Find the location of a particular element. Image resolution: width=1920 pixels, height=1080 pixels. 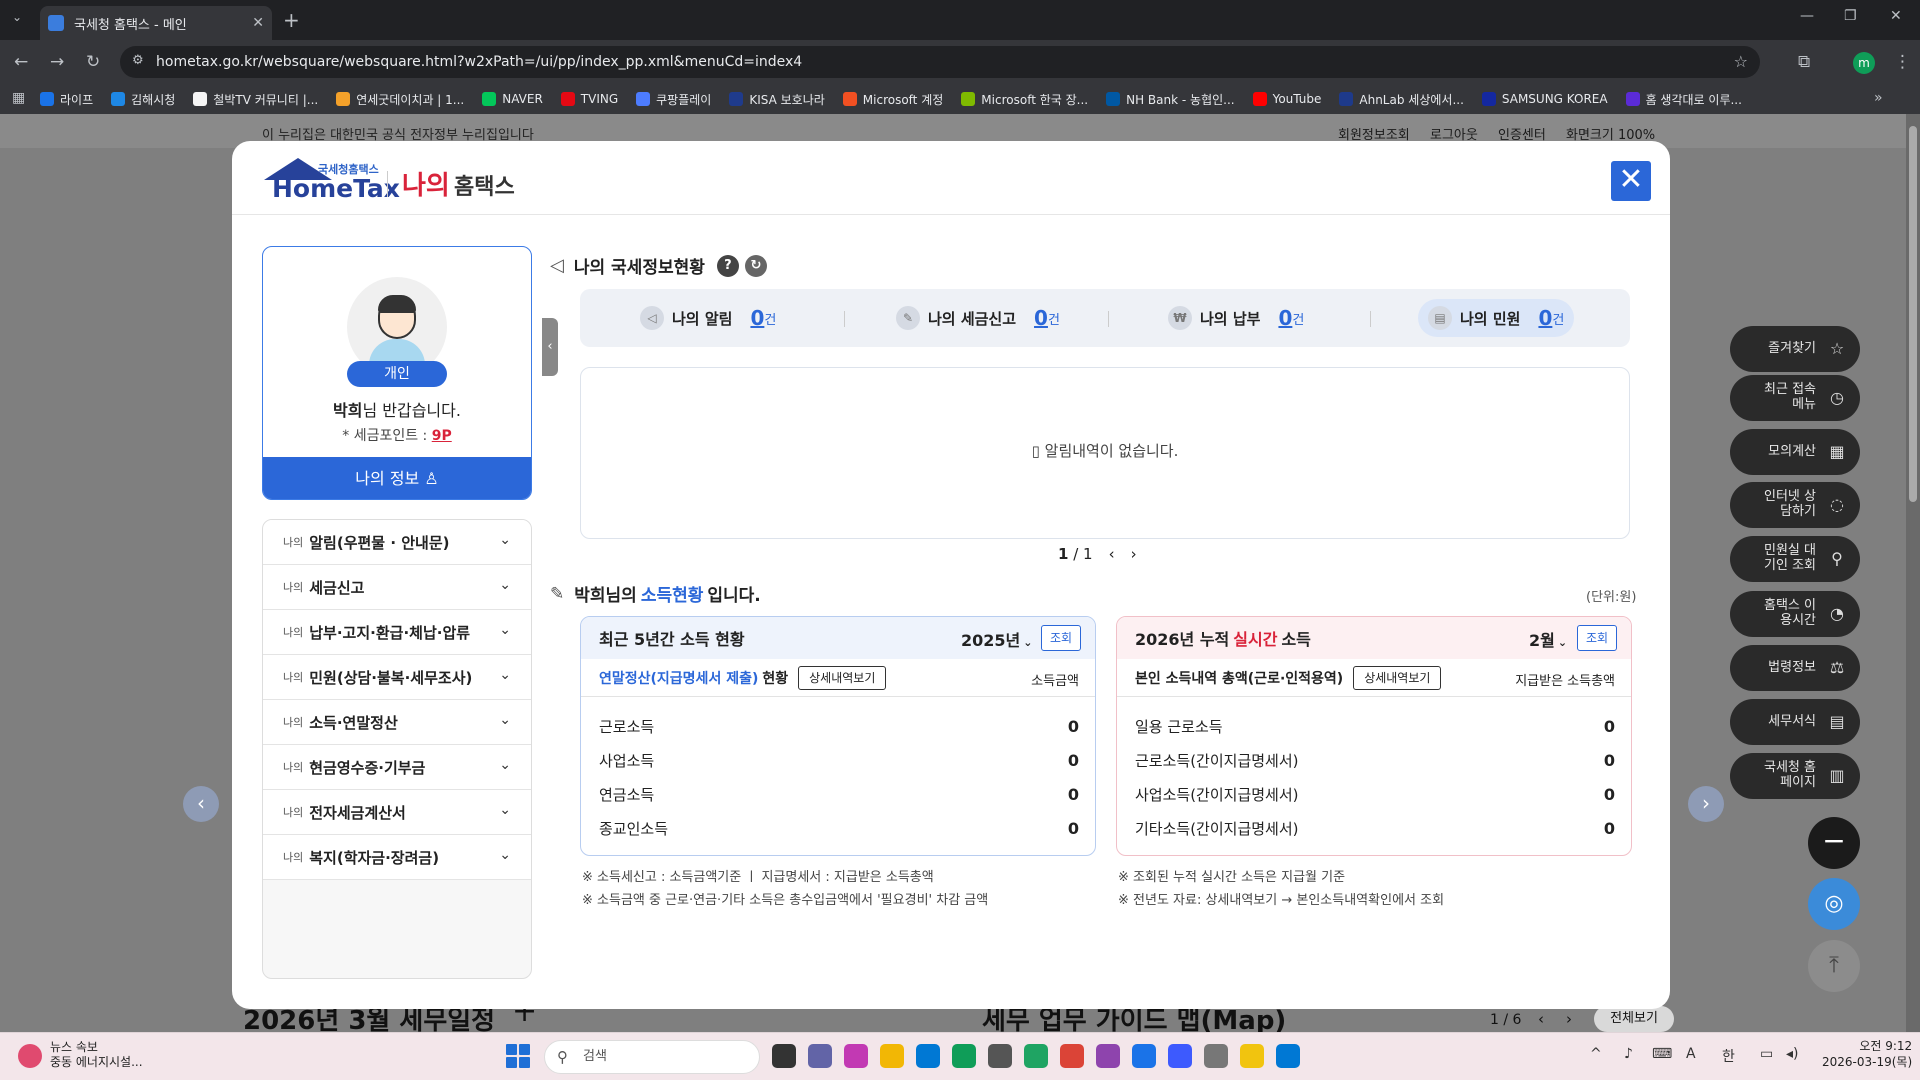

my-menu-item: 나의 알림(우편물 · 안내문) ⌄ is located at coordinates (397, 542).